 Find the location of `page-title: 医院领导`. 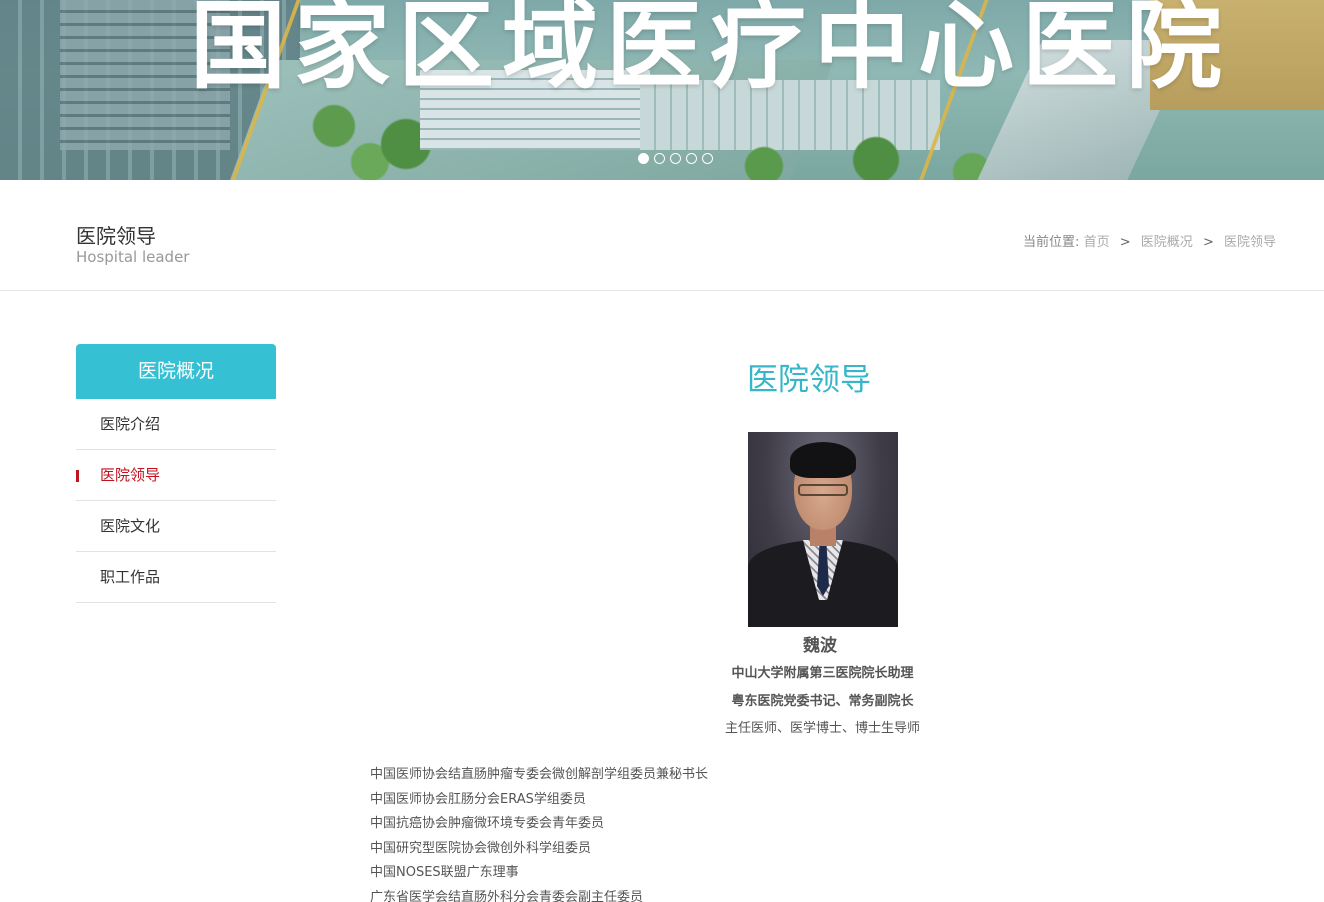

page-title: 医院领导 is located at coordinates (116, 236).